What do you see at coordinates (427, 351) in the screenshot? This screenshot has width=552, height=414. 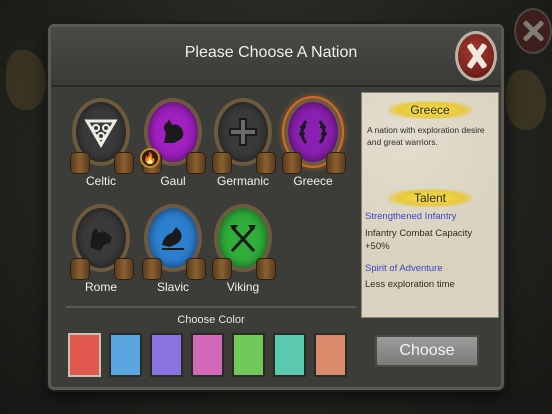 I see `choose-button: Choose` at bounding box center [427, 351].